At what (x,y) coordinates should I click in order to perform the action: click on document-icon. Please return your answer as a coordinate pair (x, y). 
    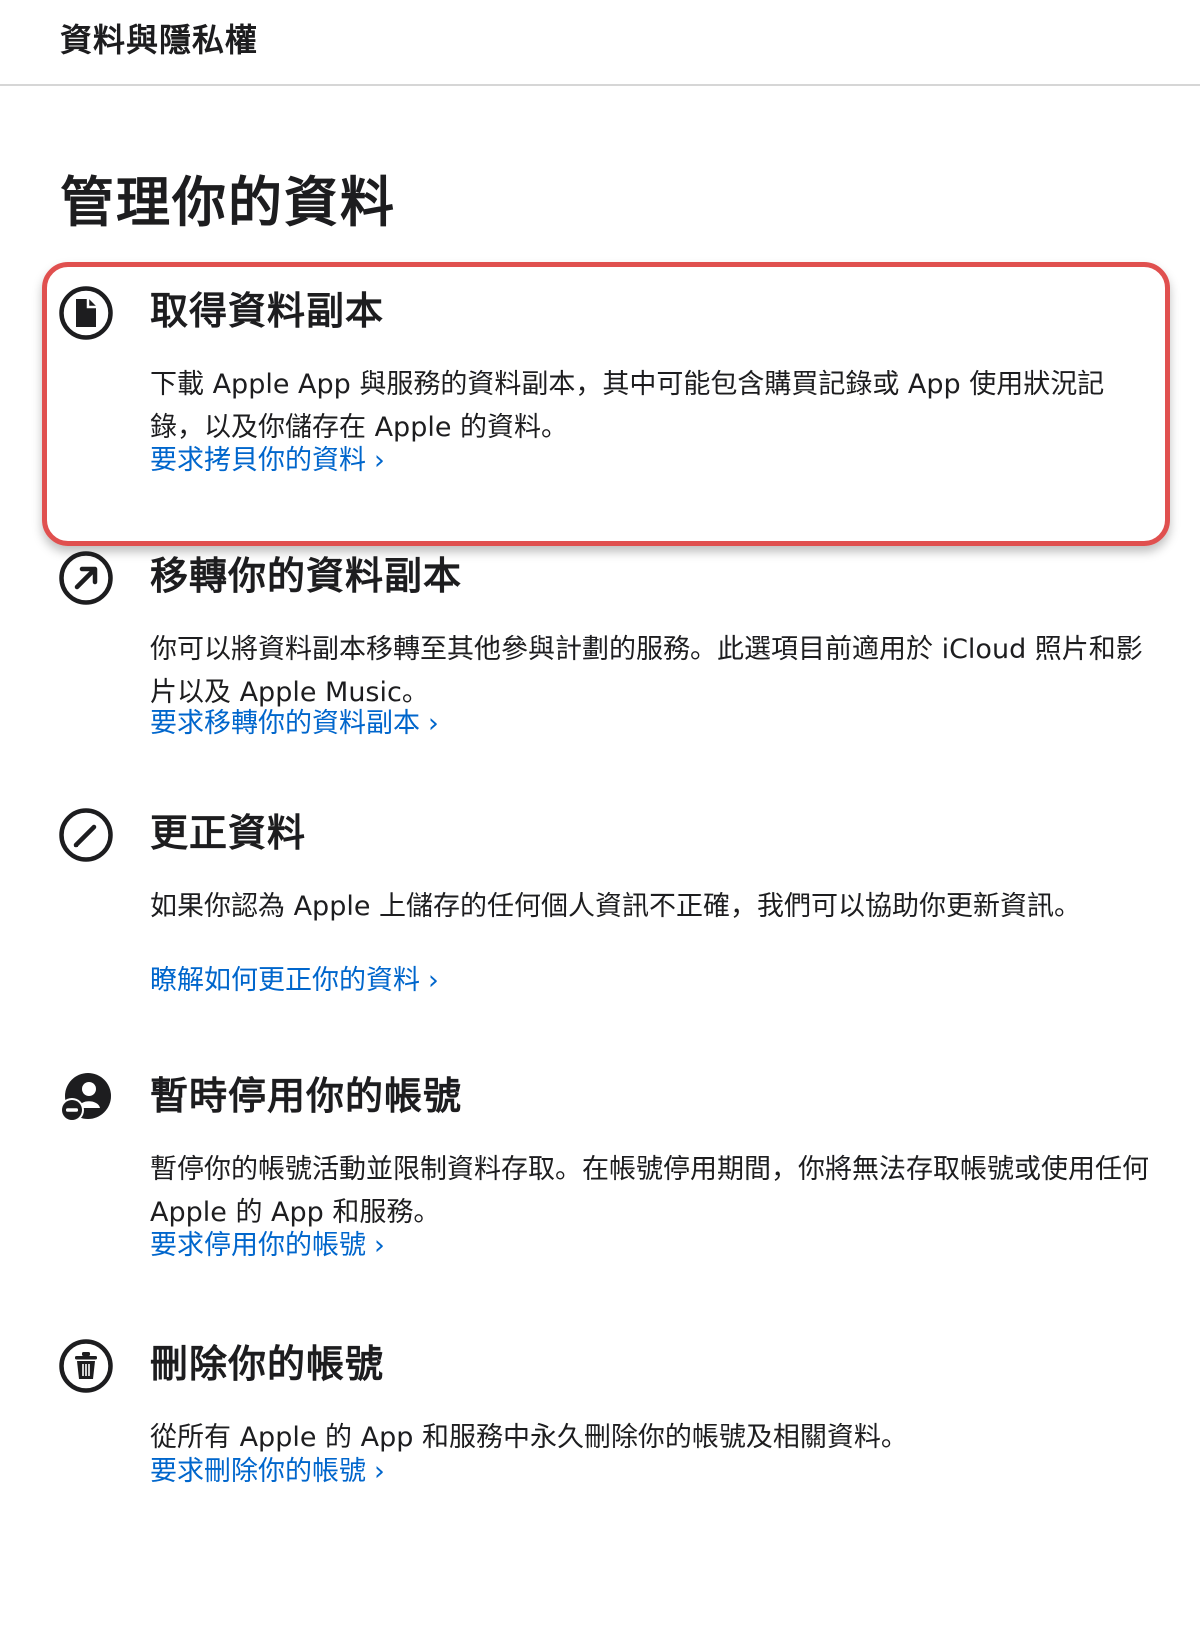
    Looking at the image, I should click on (86, 313).